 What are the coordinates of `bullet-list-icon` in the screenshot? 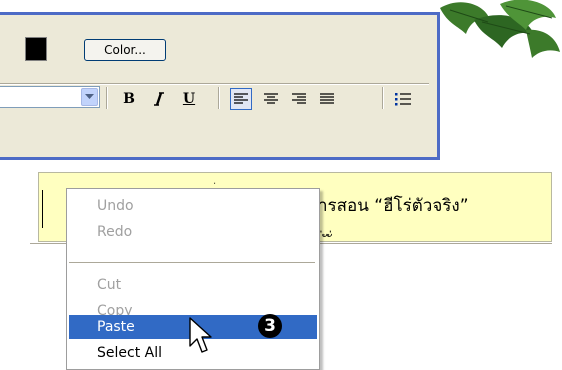 It's located at (403, 99).